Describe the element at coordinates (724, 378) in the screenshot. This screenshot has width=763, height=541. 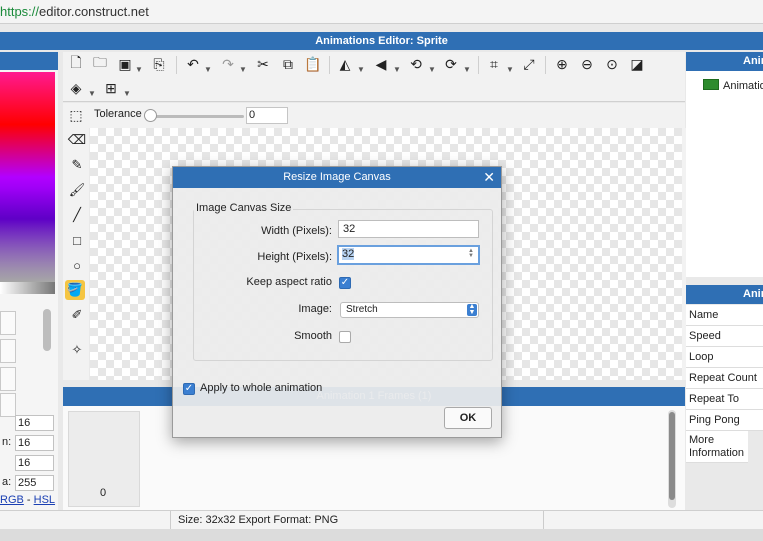
I see `property-repeat-count: Repeat Count` at that location.